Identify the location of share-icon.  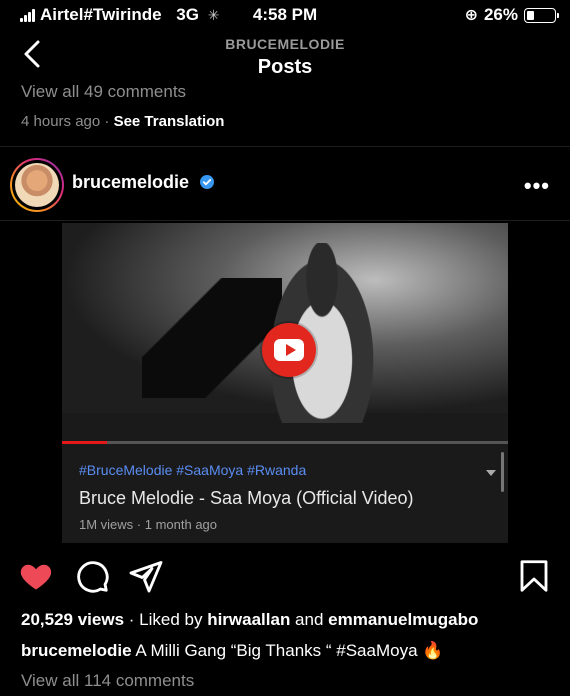
(146, 577).